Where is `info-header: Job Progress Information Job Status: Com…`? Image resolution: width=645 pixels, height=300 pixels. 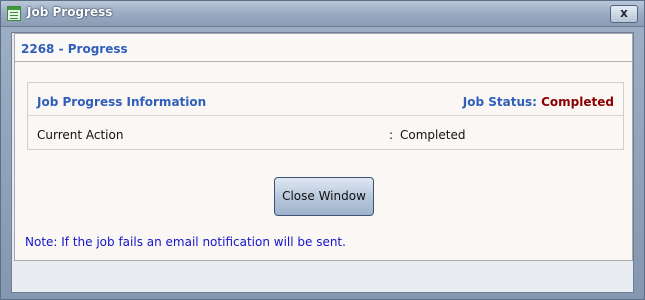
info-header: Job Progress Information Job Status: Com… is located at coordinates (325, 99).